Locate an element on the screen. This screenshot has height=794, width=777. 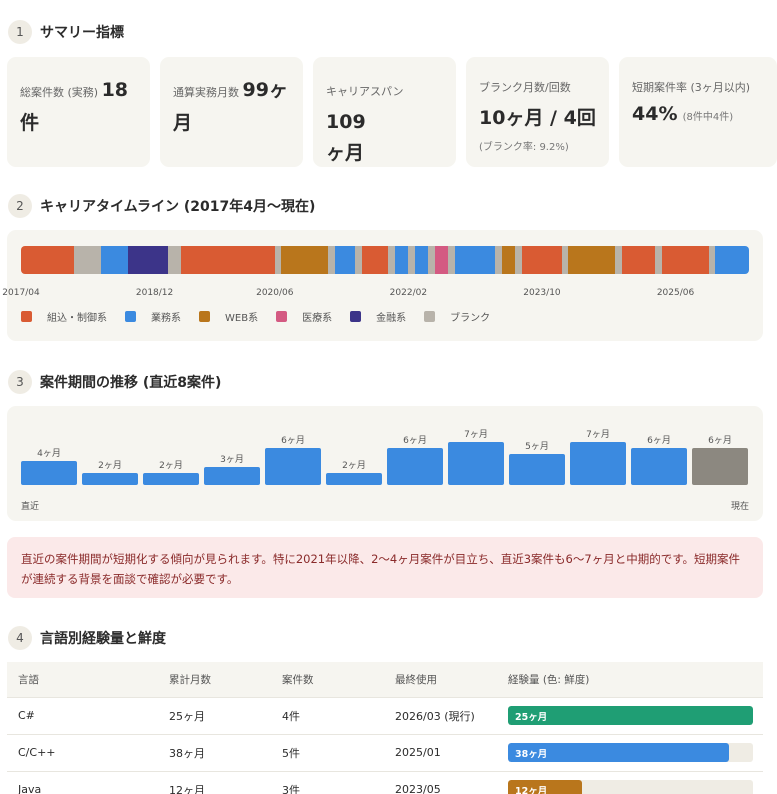
metric-sub: (8件中4件) is located at coordinates (708, 117).